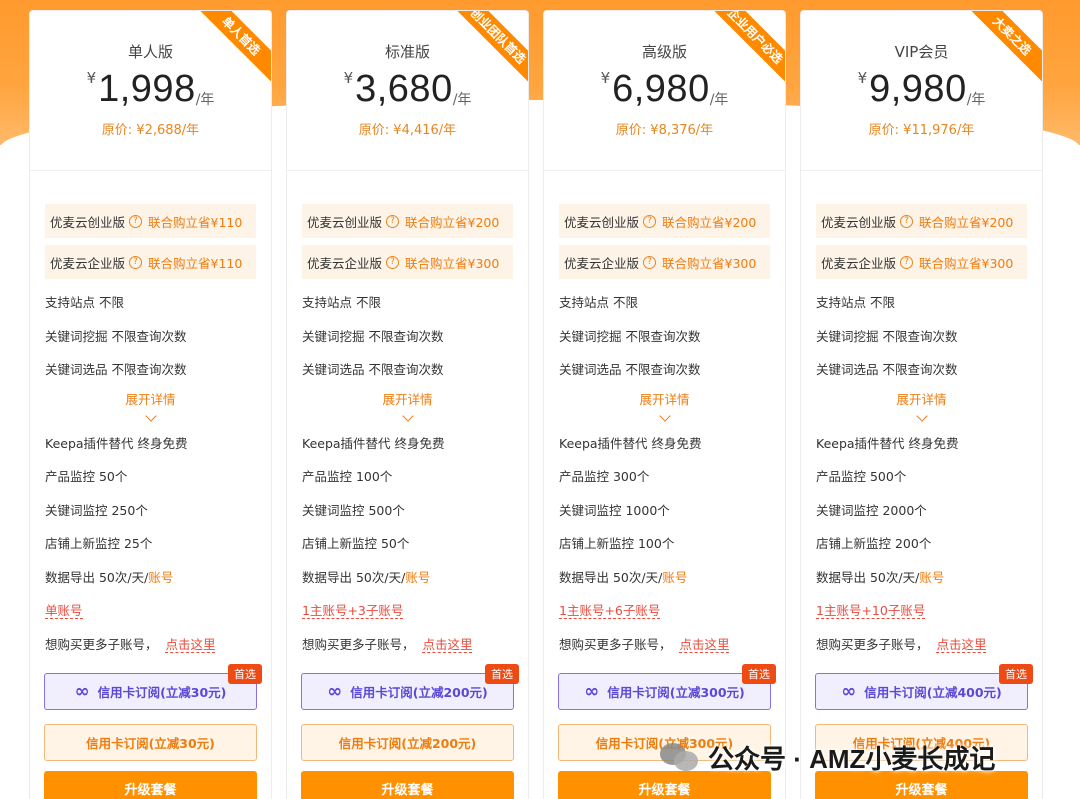 The width and height of the screenshot is (1080, 799). I want to click on feature-item: 产品监控 500个, so click(861, 476).